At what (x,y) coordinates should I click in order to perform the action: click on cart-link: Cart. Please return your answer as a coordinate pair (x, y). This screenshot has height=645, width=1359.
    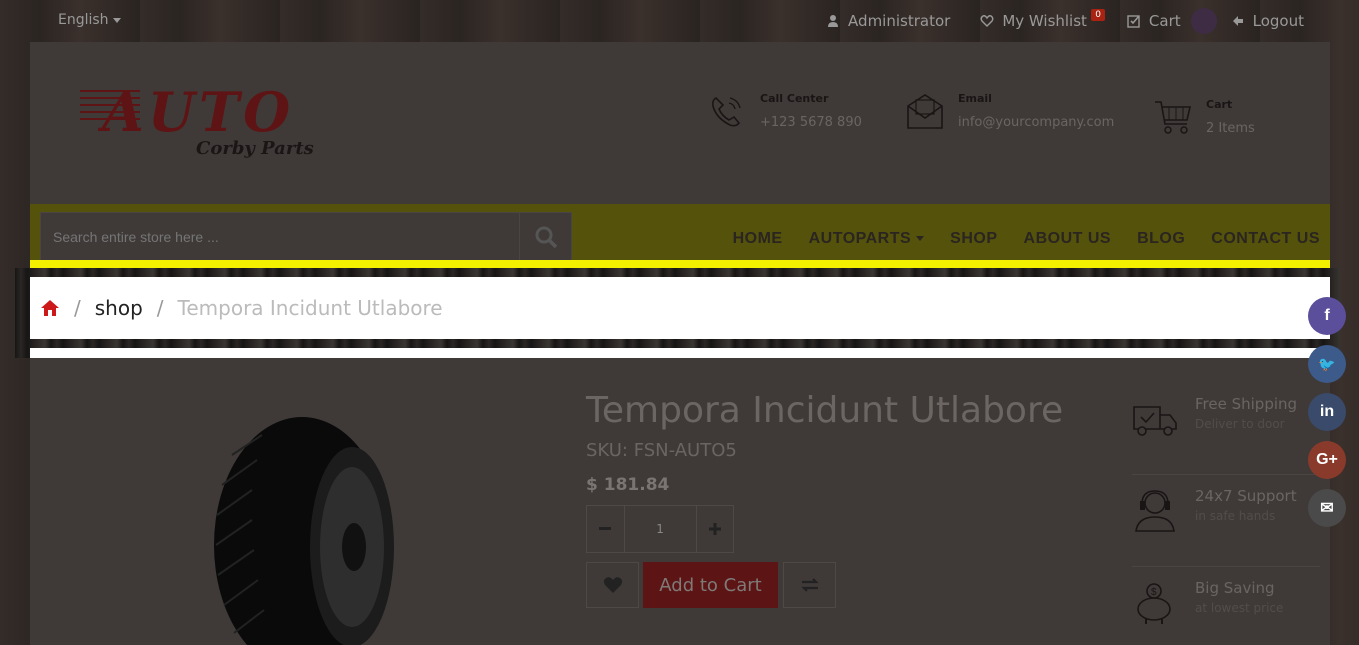
    Looking at the image, I should click on (1172, 21).